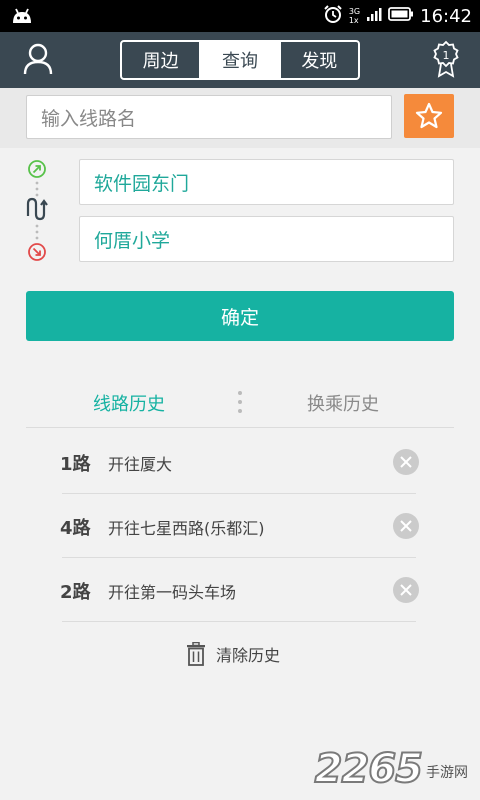 This screenshot has height=800, width=480. Describe the element at coordinates (186, 528) in the screenshot. I see `route-destination: 开往七星西路(乐都汇)` at that location.